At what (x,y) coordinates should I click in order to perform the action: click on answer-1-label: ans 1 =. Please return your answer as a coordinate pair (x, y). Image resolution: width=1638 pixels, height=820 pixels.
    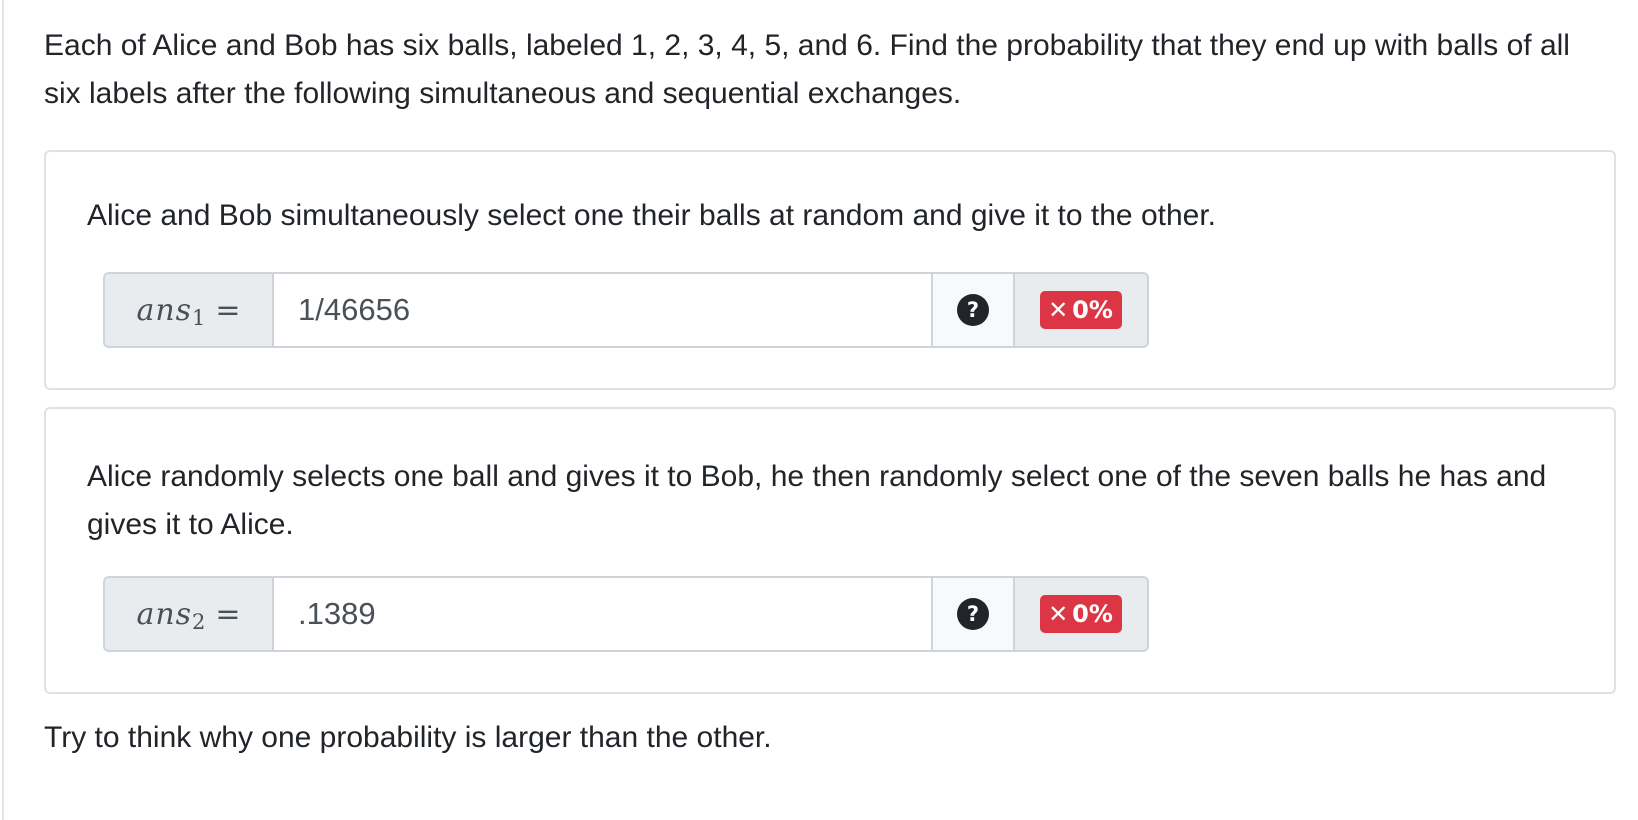
    Looking at the image, I should click on (187, 310).